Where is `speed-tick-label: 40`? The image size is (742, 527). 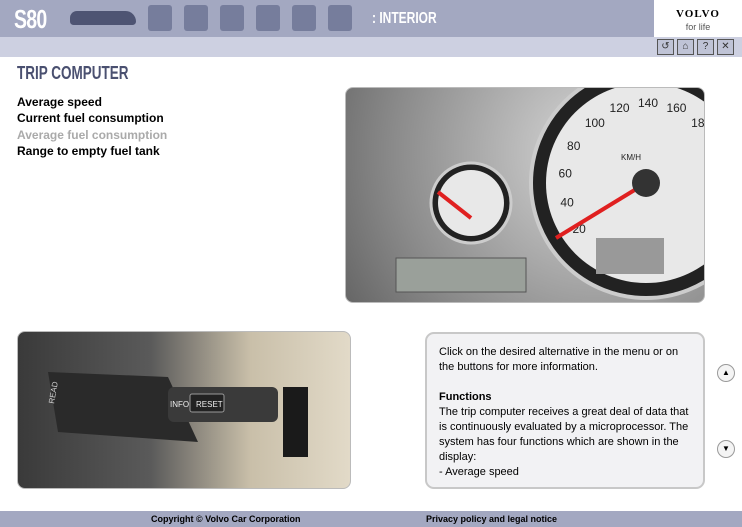 speed-tick-label: 40 is located at coordinates (567, 203).